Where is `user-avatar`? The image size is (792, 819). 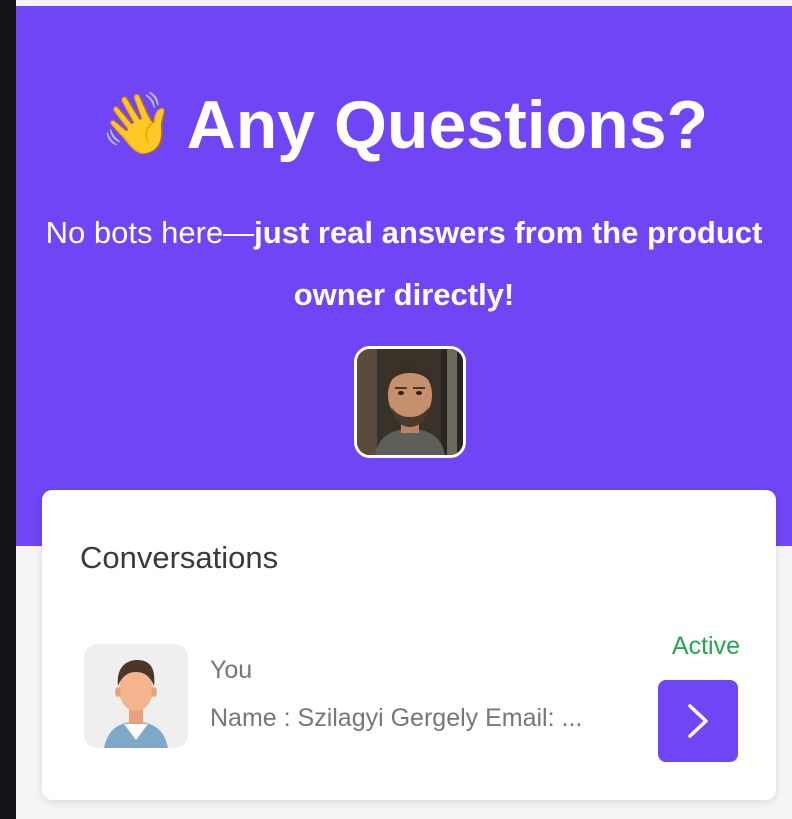
user-avatar is located at coordinates (136, 696).